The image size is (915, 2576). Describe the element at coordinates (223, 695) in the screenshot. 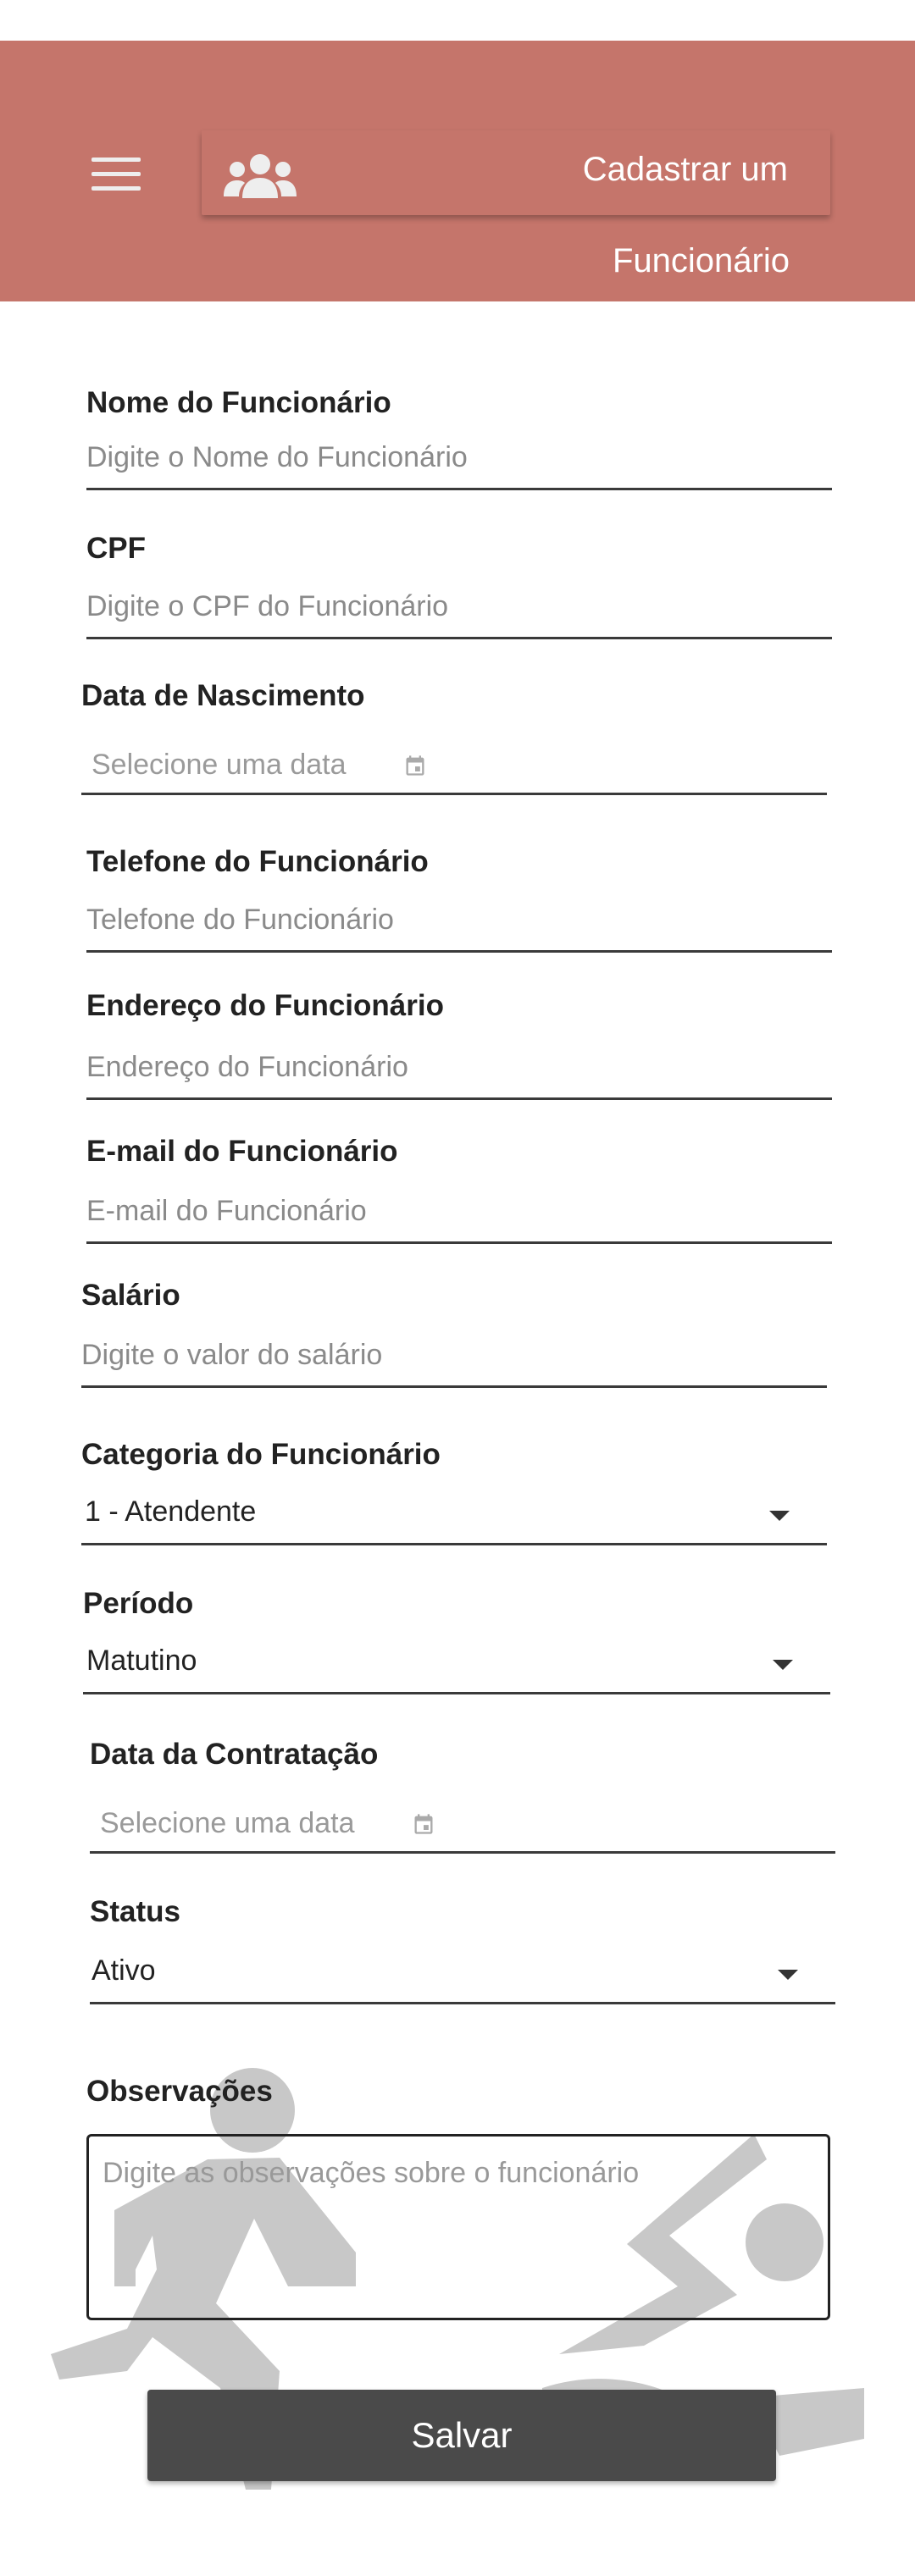

I see `nascimento-label: Data de Nascimento` at that location.